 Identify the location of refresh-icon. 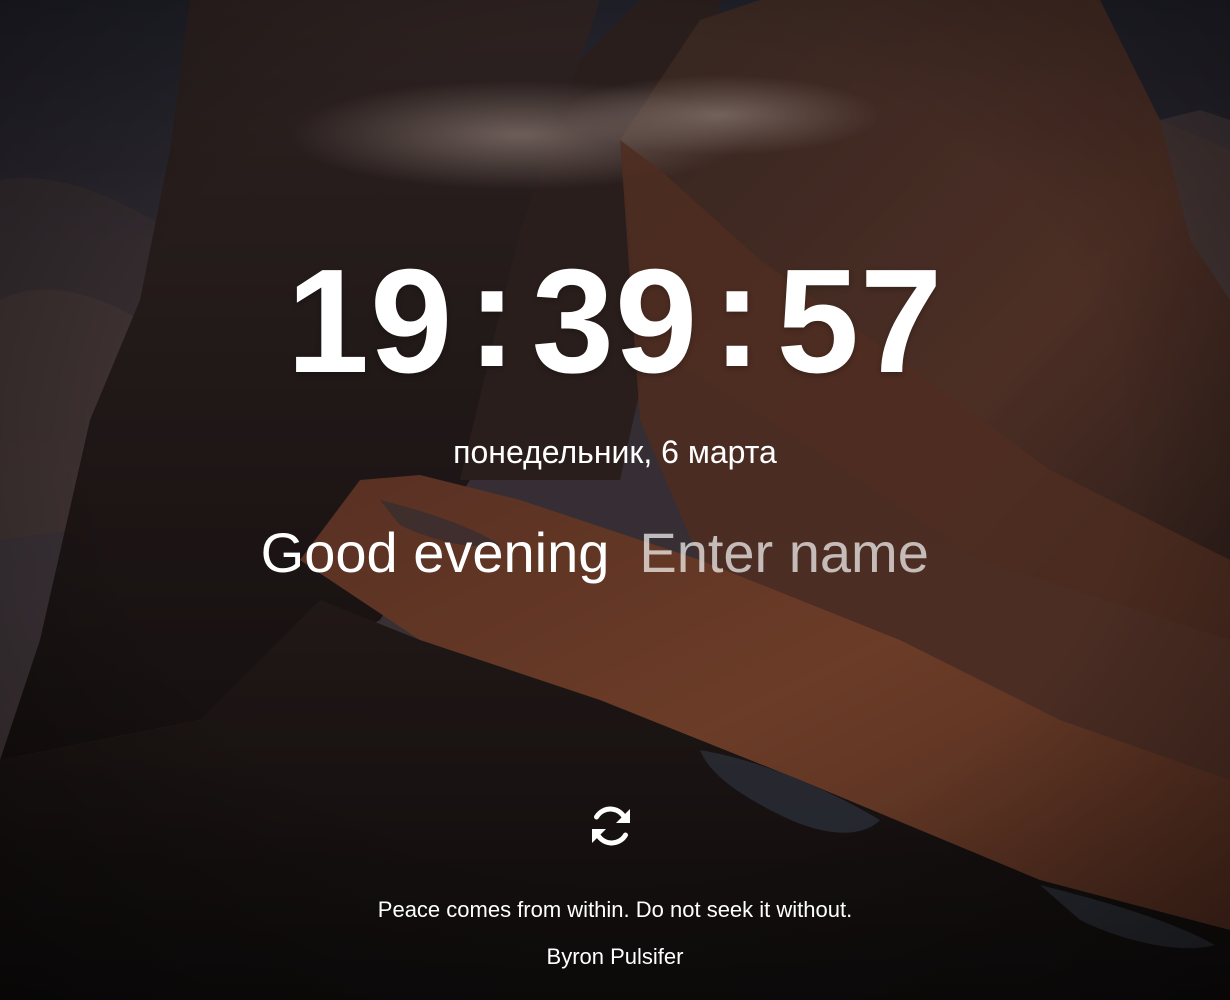
(611, 826).